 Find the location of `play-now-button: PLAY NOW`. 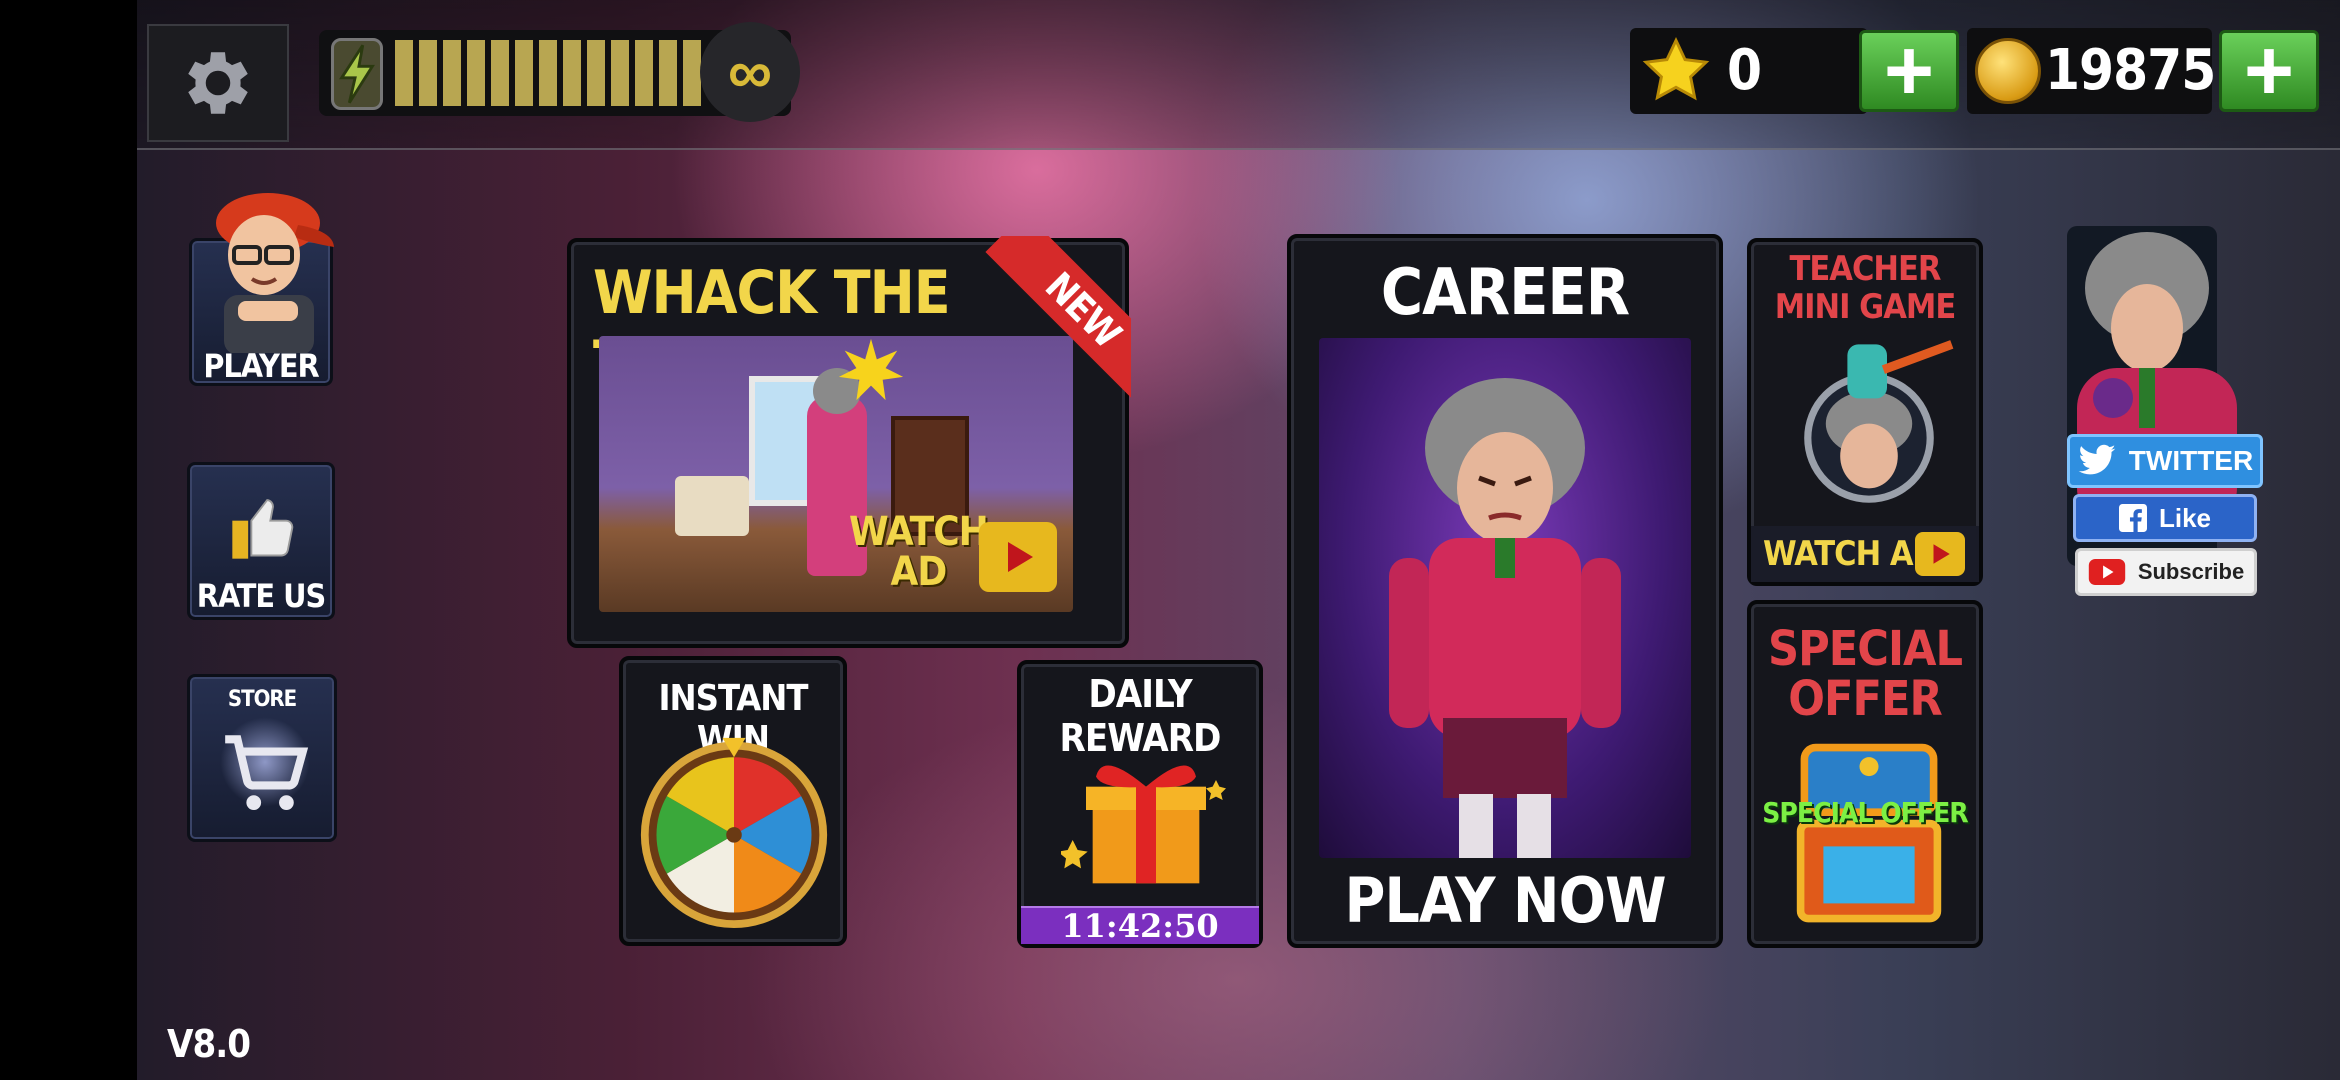

play-now-button: PLAY NOW is located at coordinates (1505, 900).